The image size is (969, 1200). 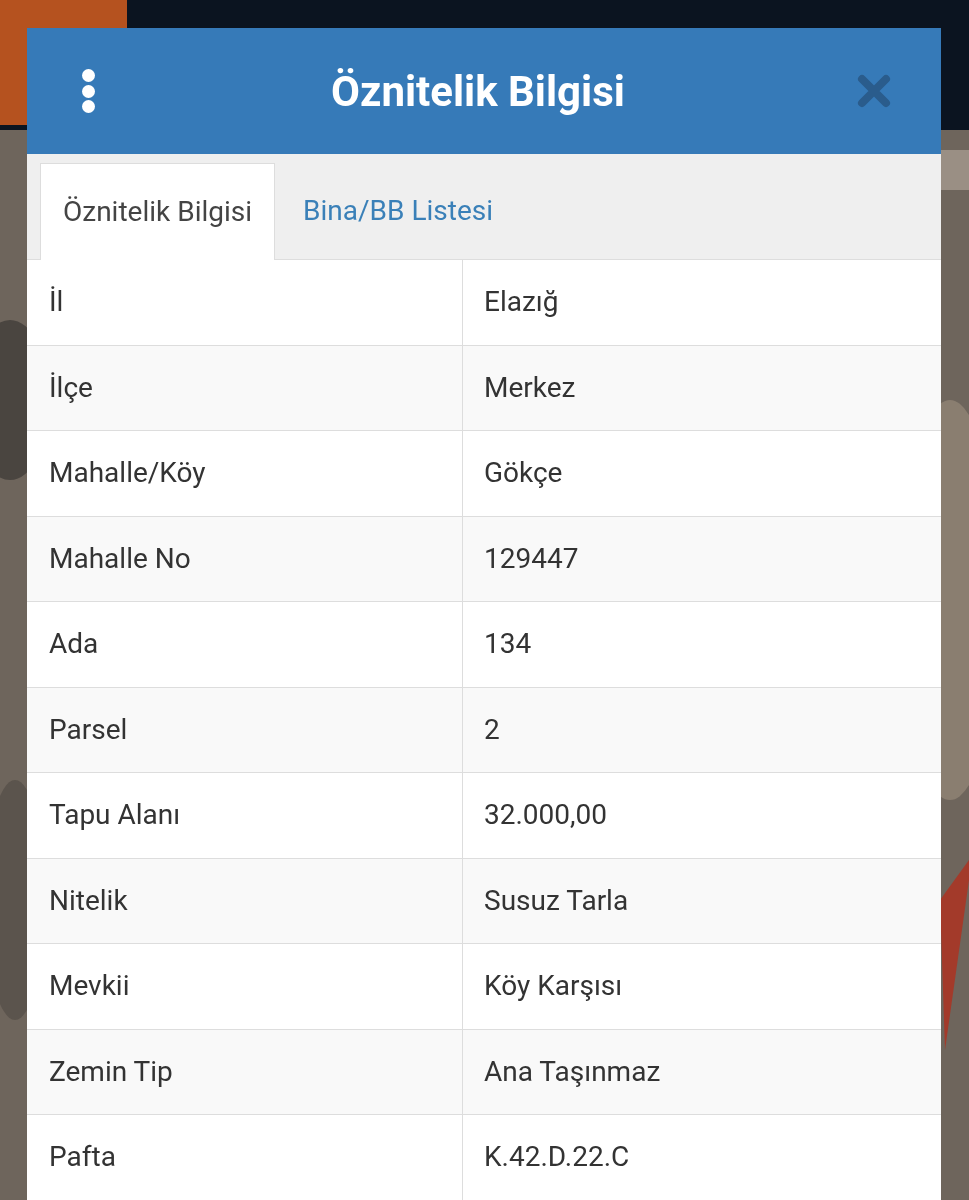 I want to click on attribute-label: Mahalle/Köy, so click(x=245, y=473).